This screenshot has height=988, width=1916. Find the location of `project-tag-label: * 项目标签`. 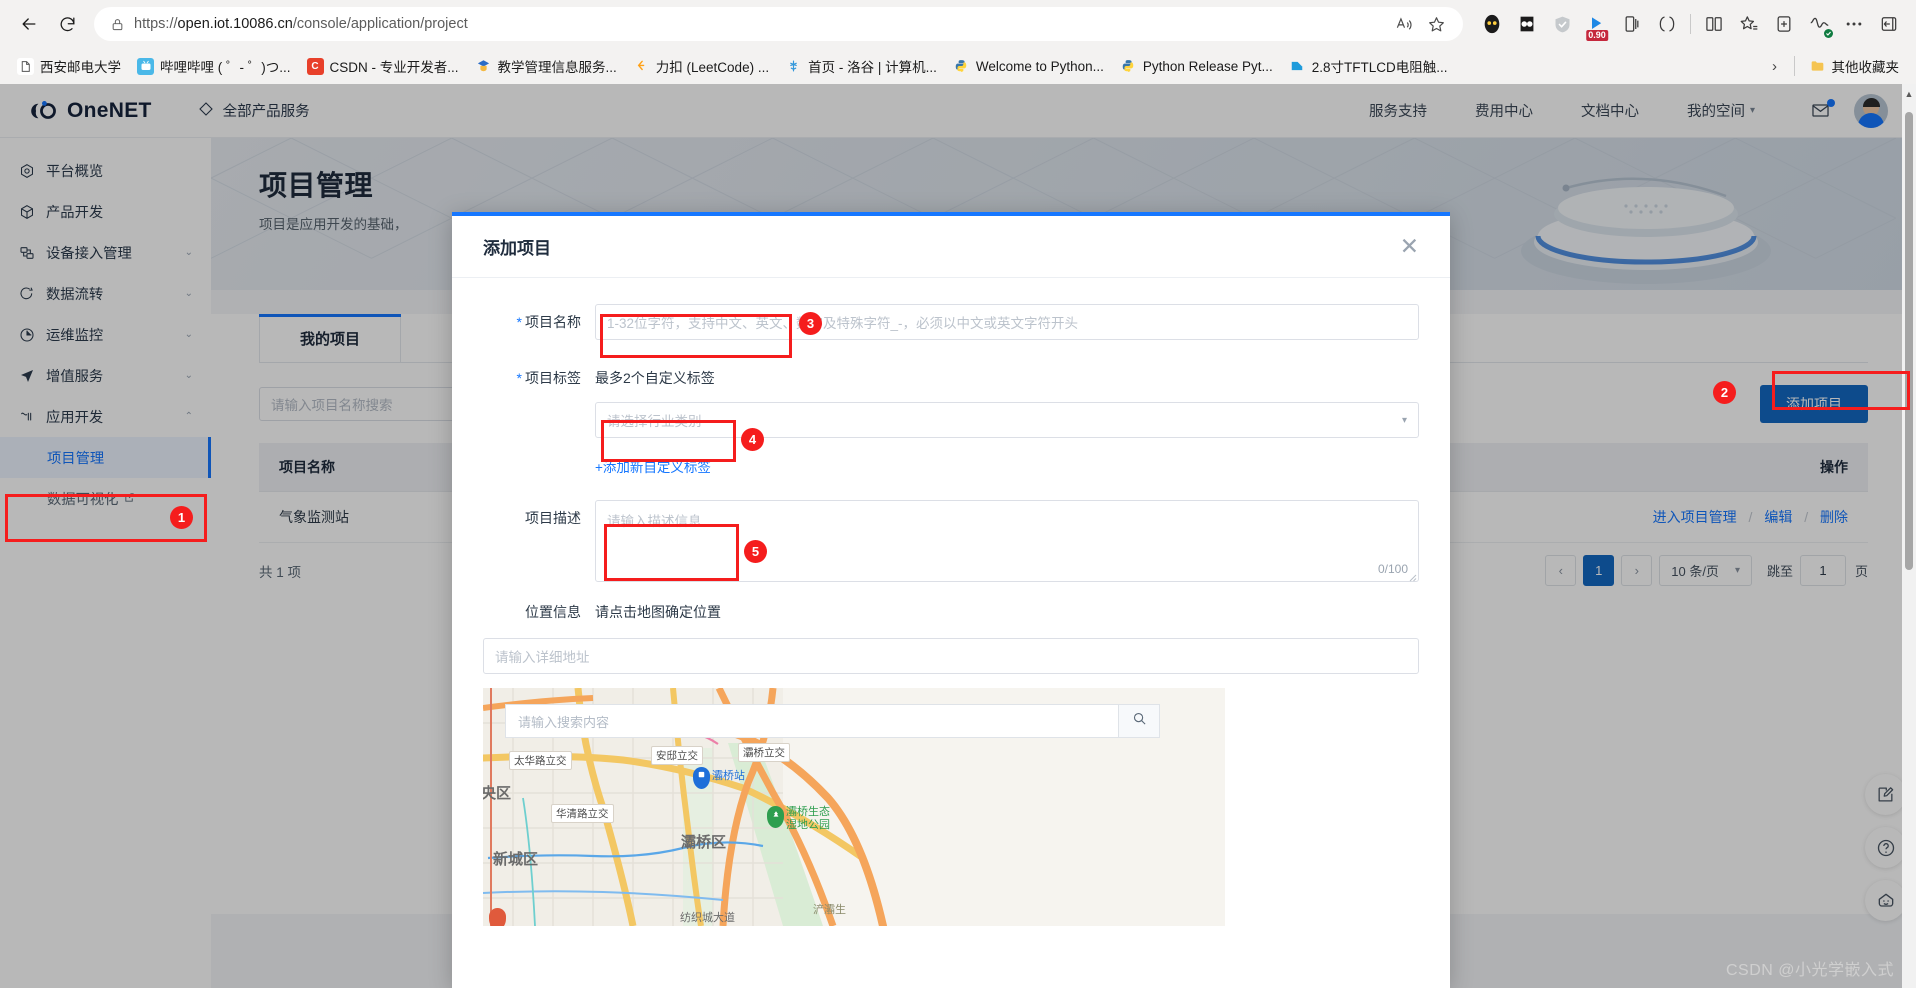

project-tag-label: * 项目标签 is located at coordinates (548, 378).